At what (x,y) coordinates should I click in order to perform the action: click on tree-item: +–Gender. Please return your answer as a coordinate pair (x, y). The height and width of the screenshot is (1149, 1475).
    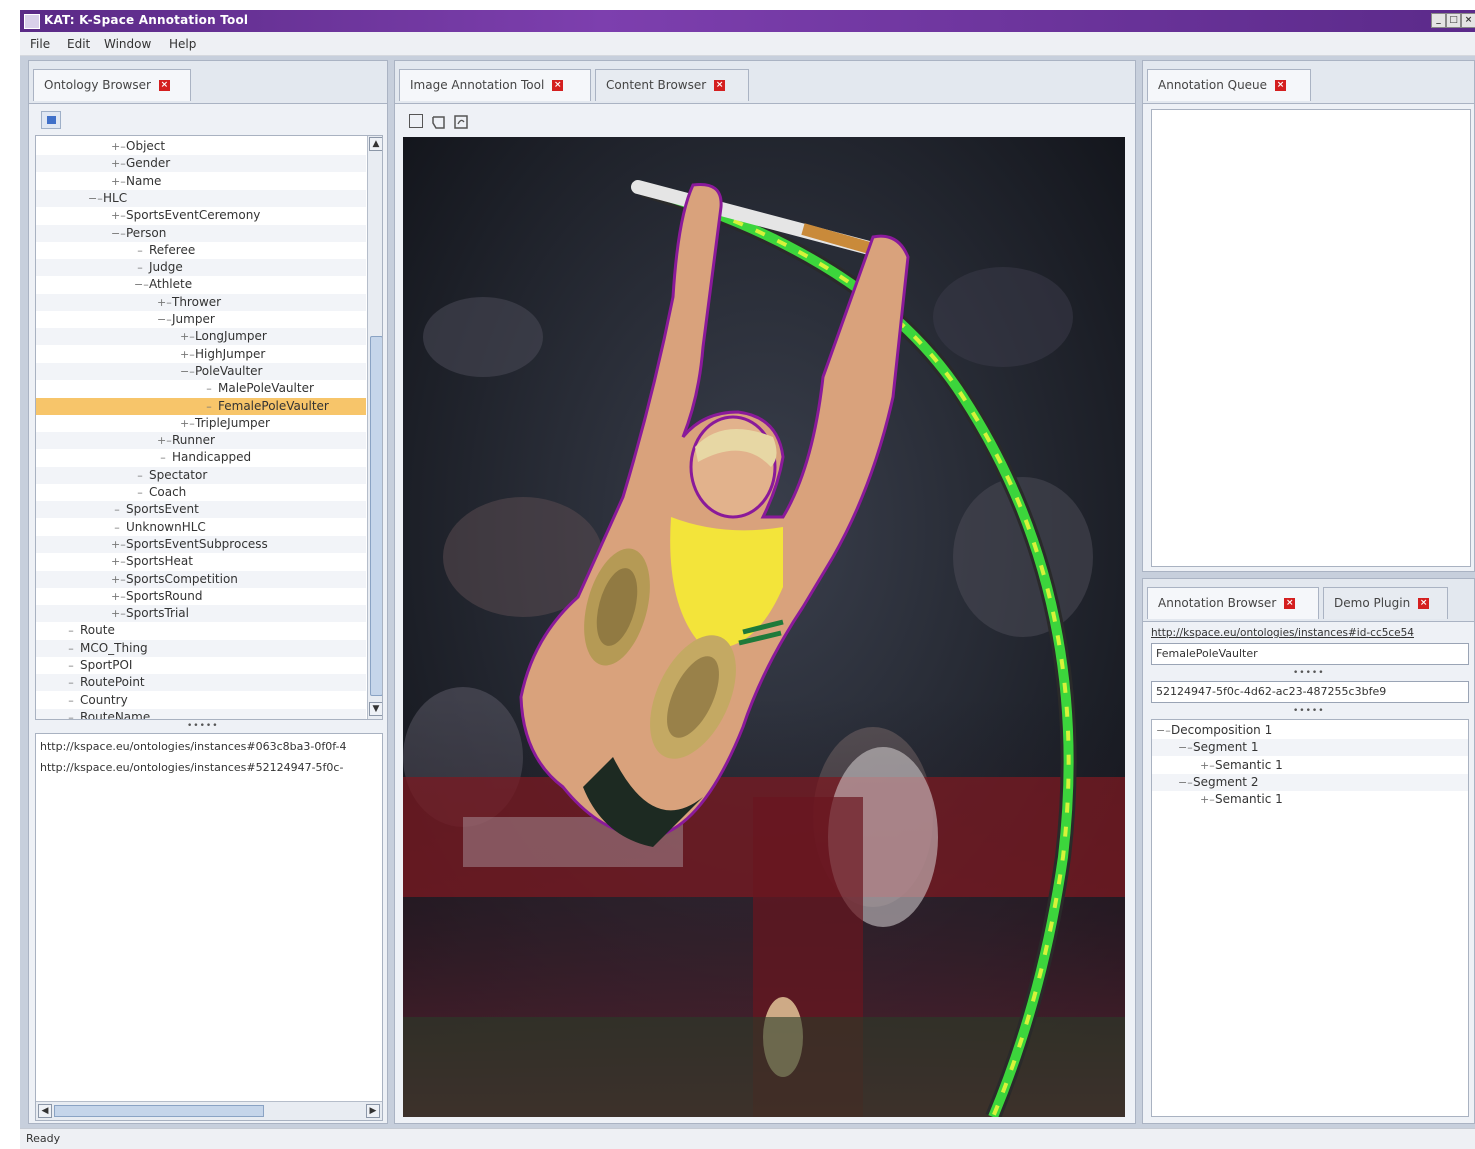
    Looking at the image, I should click on (201, 164).